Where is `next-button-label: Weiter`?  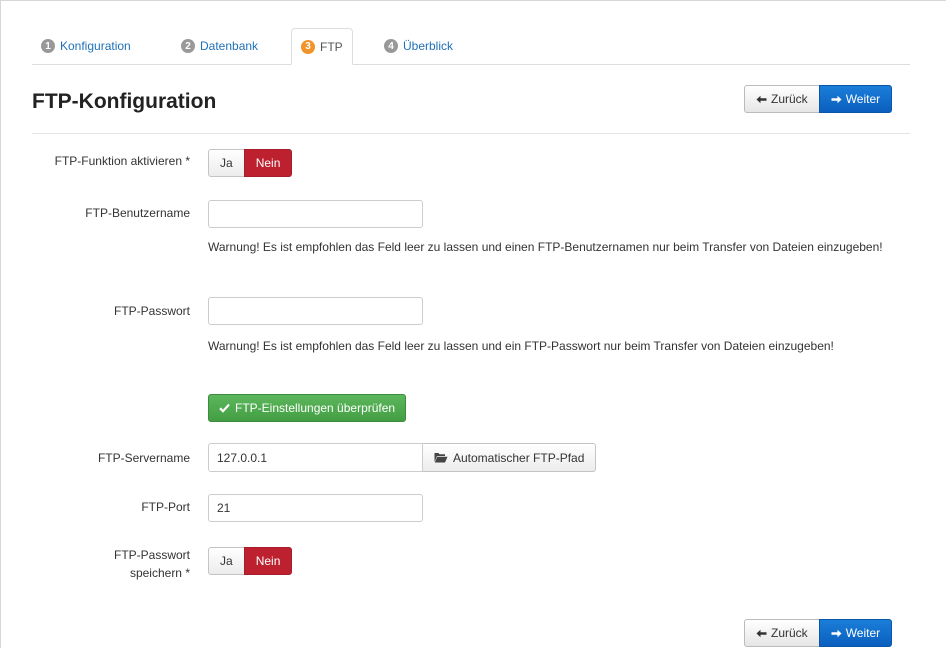 next-button-label: Weiter is located at coordinates (863, 99).